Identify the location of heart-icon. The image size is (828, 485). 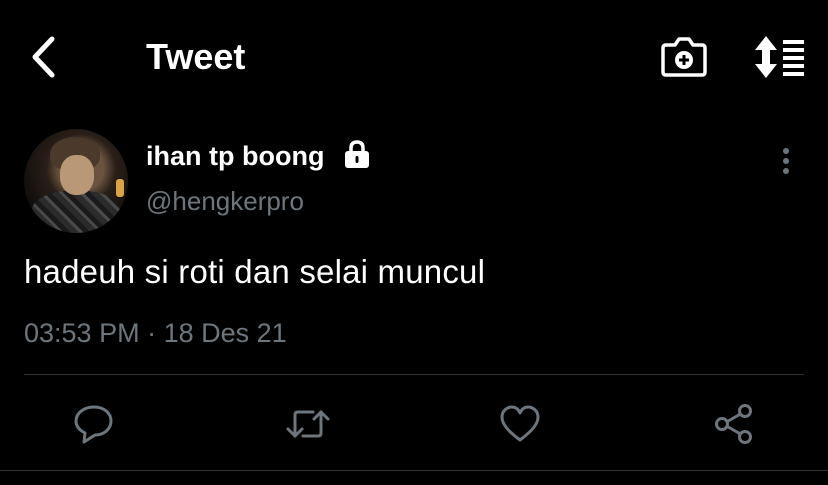
(520, 423).